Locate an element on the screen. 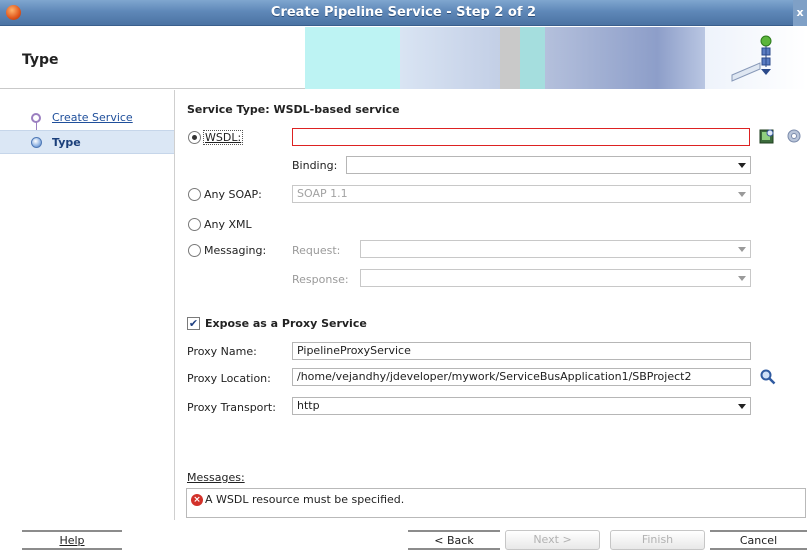 This screenshot has width=807, height=550. step-current-icon is located at coordinates (36, 142).